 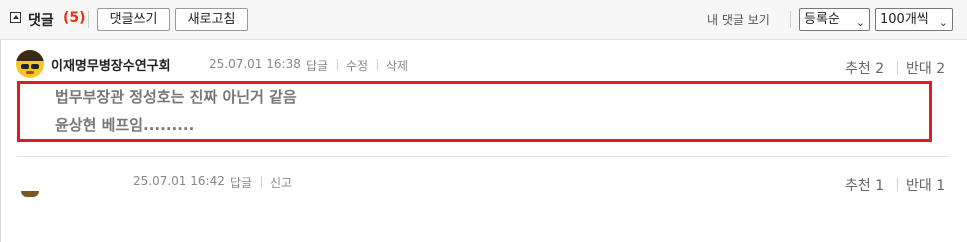 I want to click on page-size-select: 100개씩 ⌄, so click(x=914, y=19).